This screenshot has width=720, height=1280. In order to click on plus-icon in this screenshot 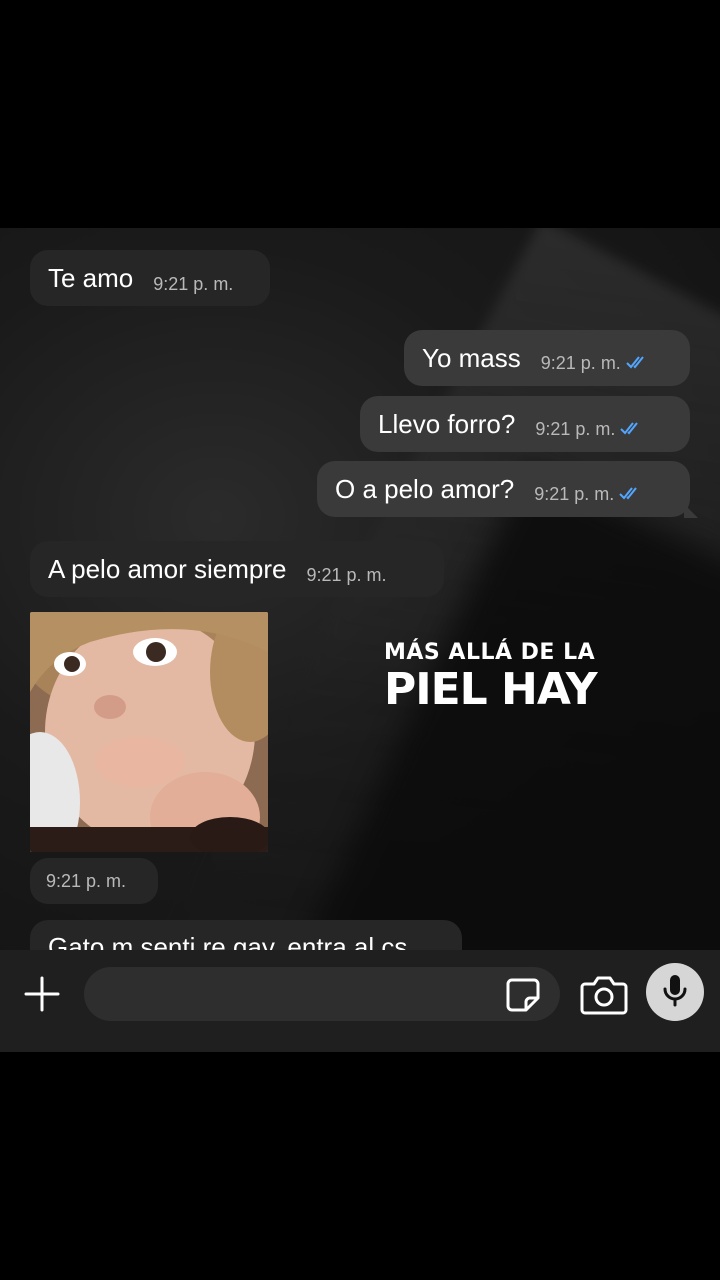, I will do `click(42, 994)`.